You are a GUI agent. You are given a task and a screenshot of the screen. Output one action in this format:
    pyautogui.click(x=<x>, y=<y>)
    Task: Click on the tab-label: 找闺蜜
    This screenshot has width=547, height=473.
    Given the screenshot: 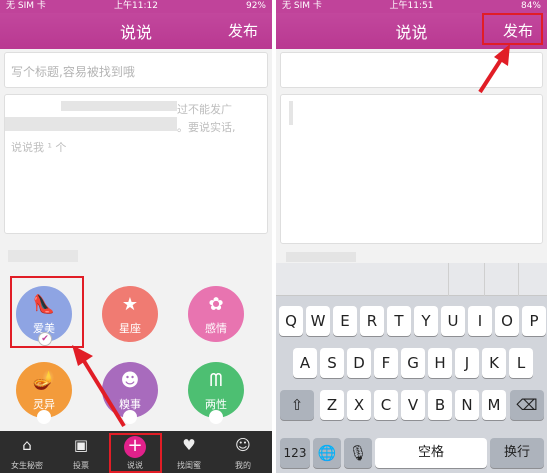 What is the action you would take?
    pyautogui.click(x=189, y=465)
    